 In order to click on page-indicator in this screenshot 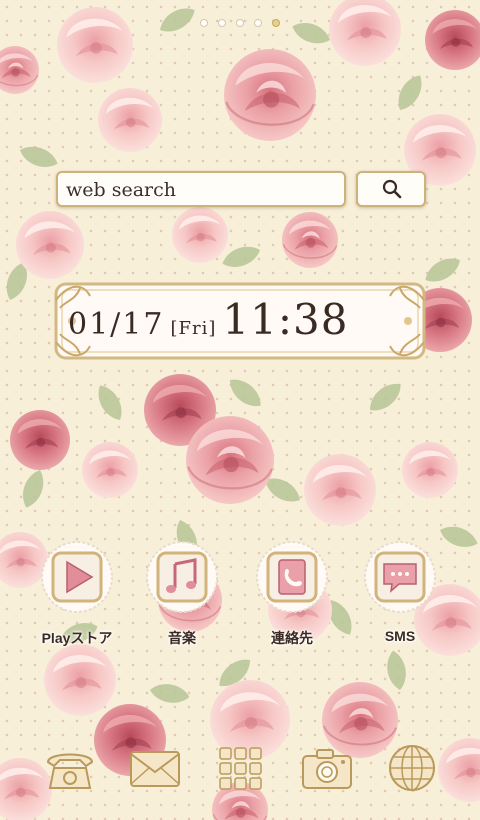, I will do `click(240, 21)`.